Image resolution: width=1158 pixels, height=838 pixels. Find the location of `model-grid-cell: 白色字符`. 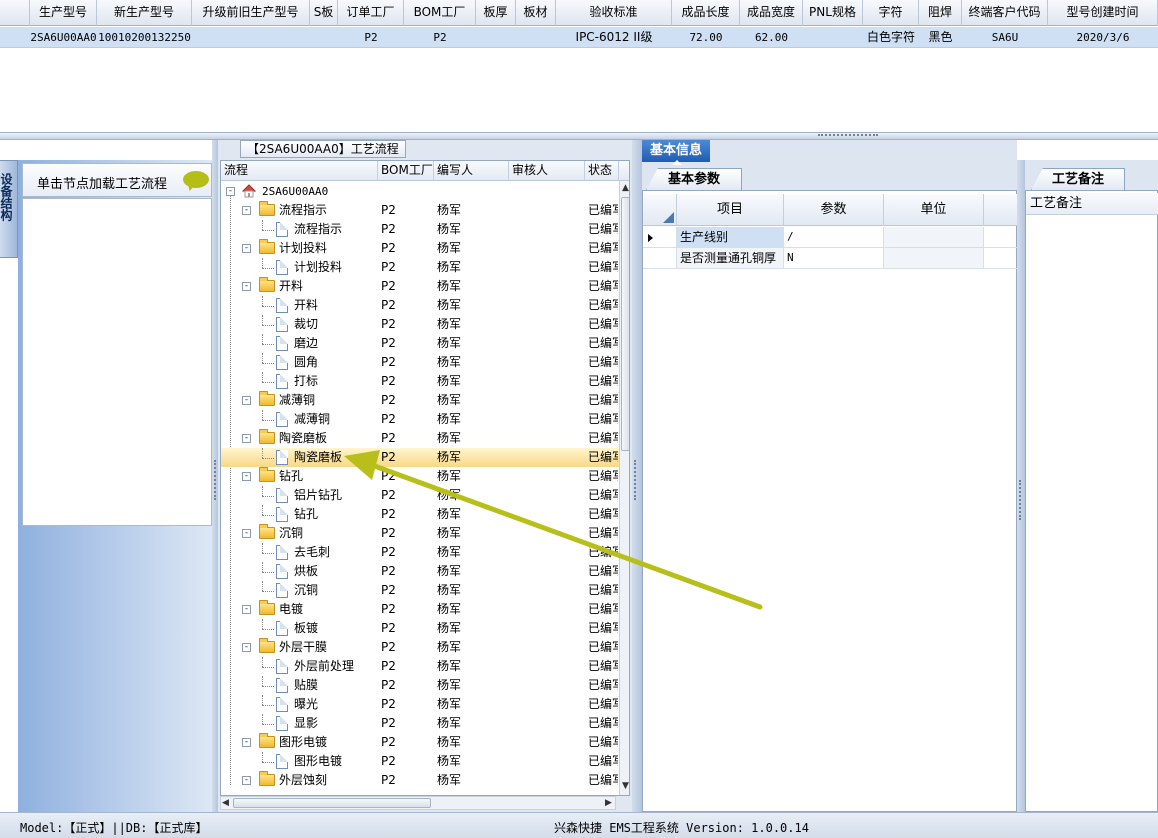

model-grid-cell: 白色字符 is located at coordinates (891, 37).